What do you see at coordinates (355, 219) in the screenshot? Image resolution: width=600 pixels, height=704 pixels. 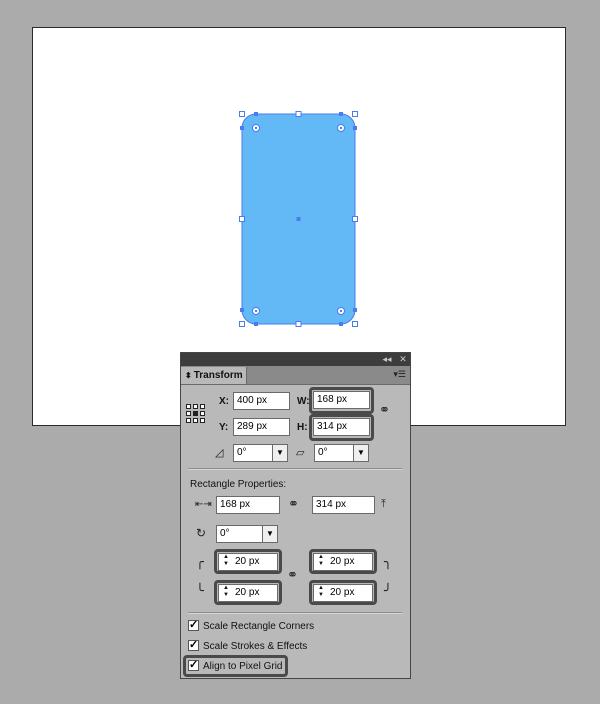 I see `handle-middle-right` at bounding box center [355, 219].